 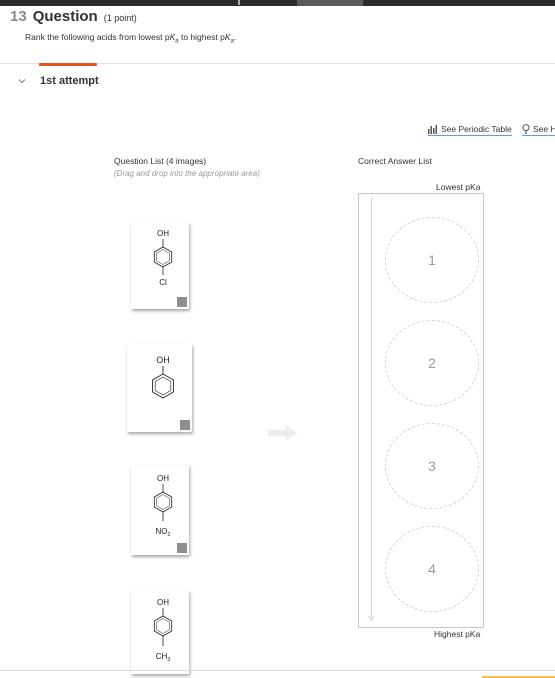 I want to click on pka-symbol-1: Ka, so click(x=174, y=38).